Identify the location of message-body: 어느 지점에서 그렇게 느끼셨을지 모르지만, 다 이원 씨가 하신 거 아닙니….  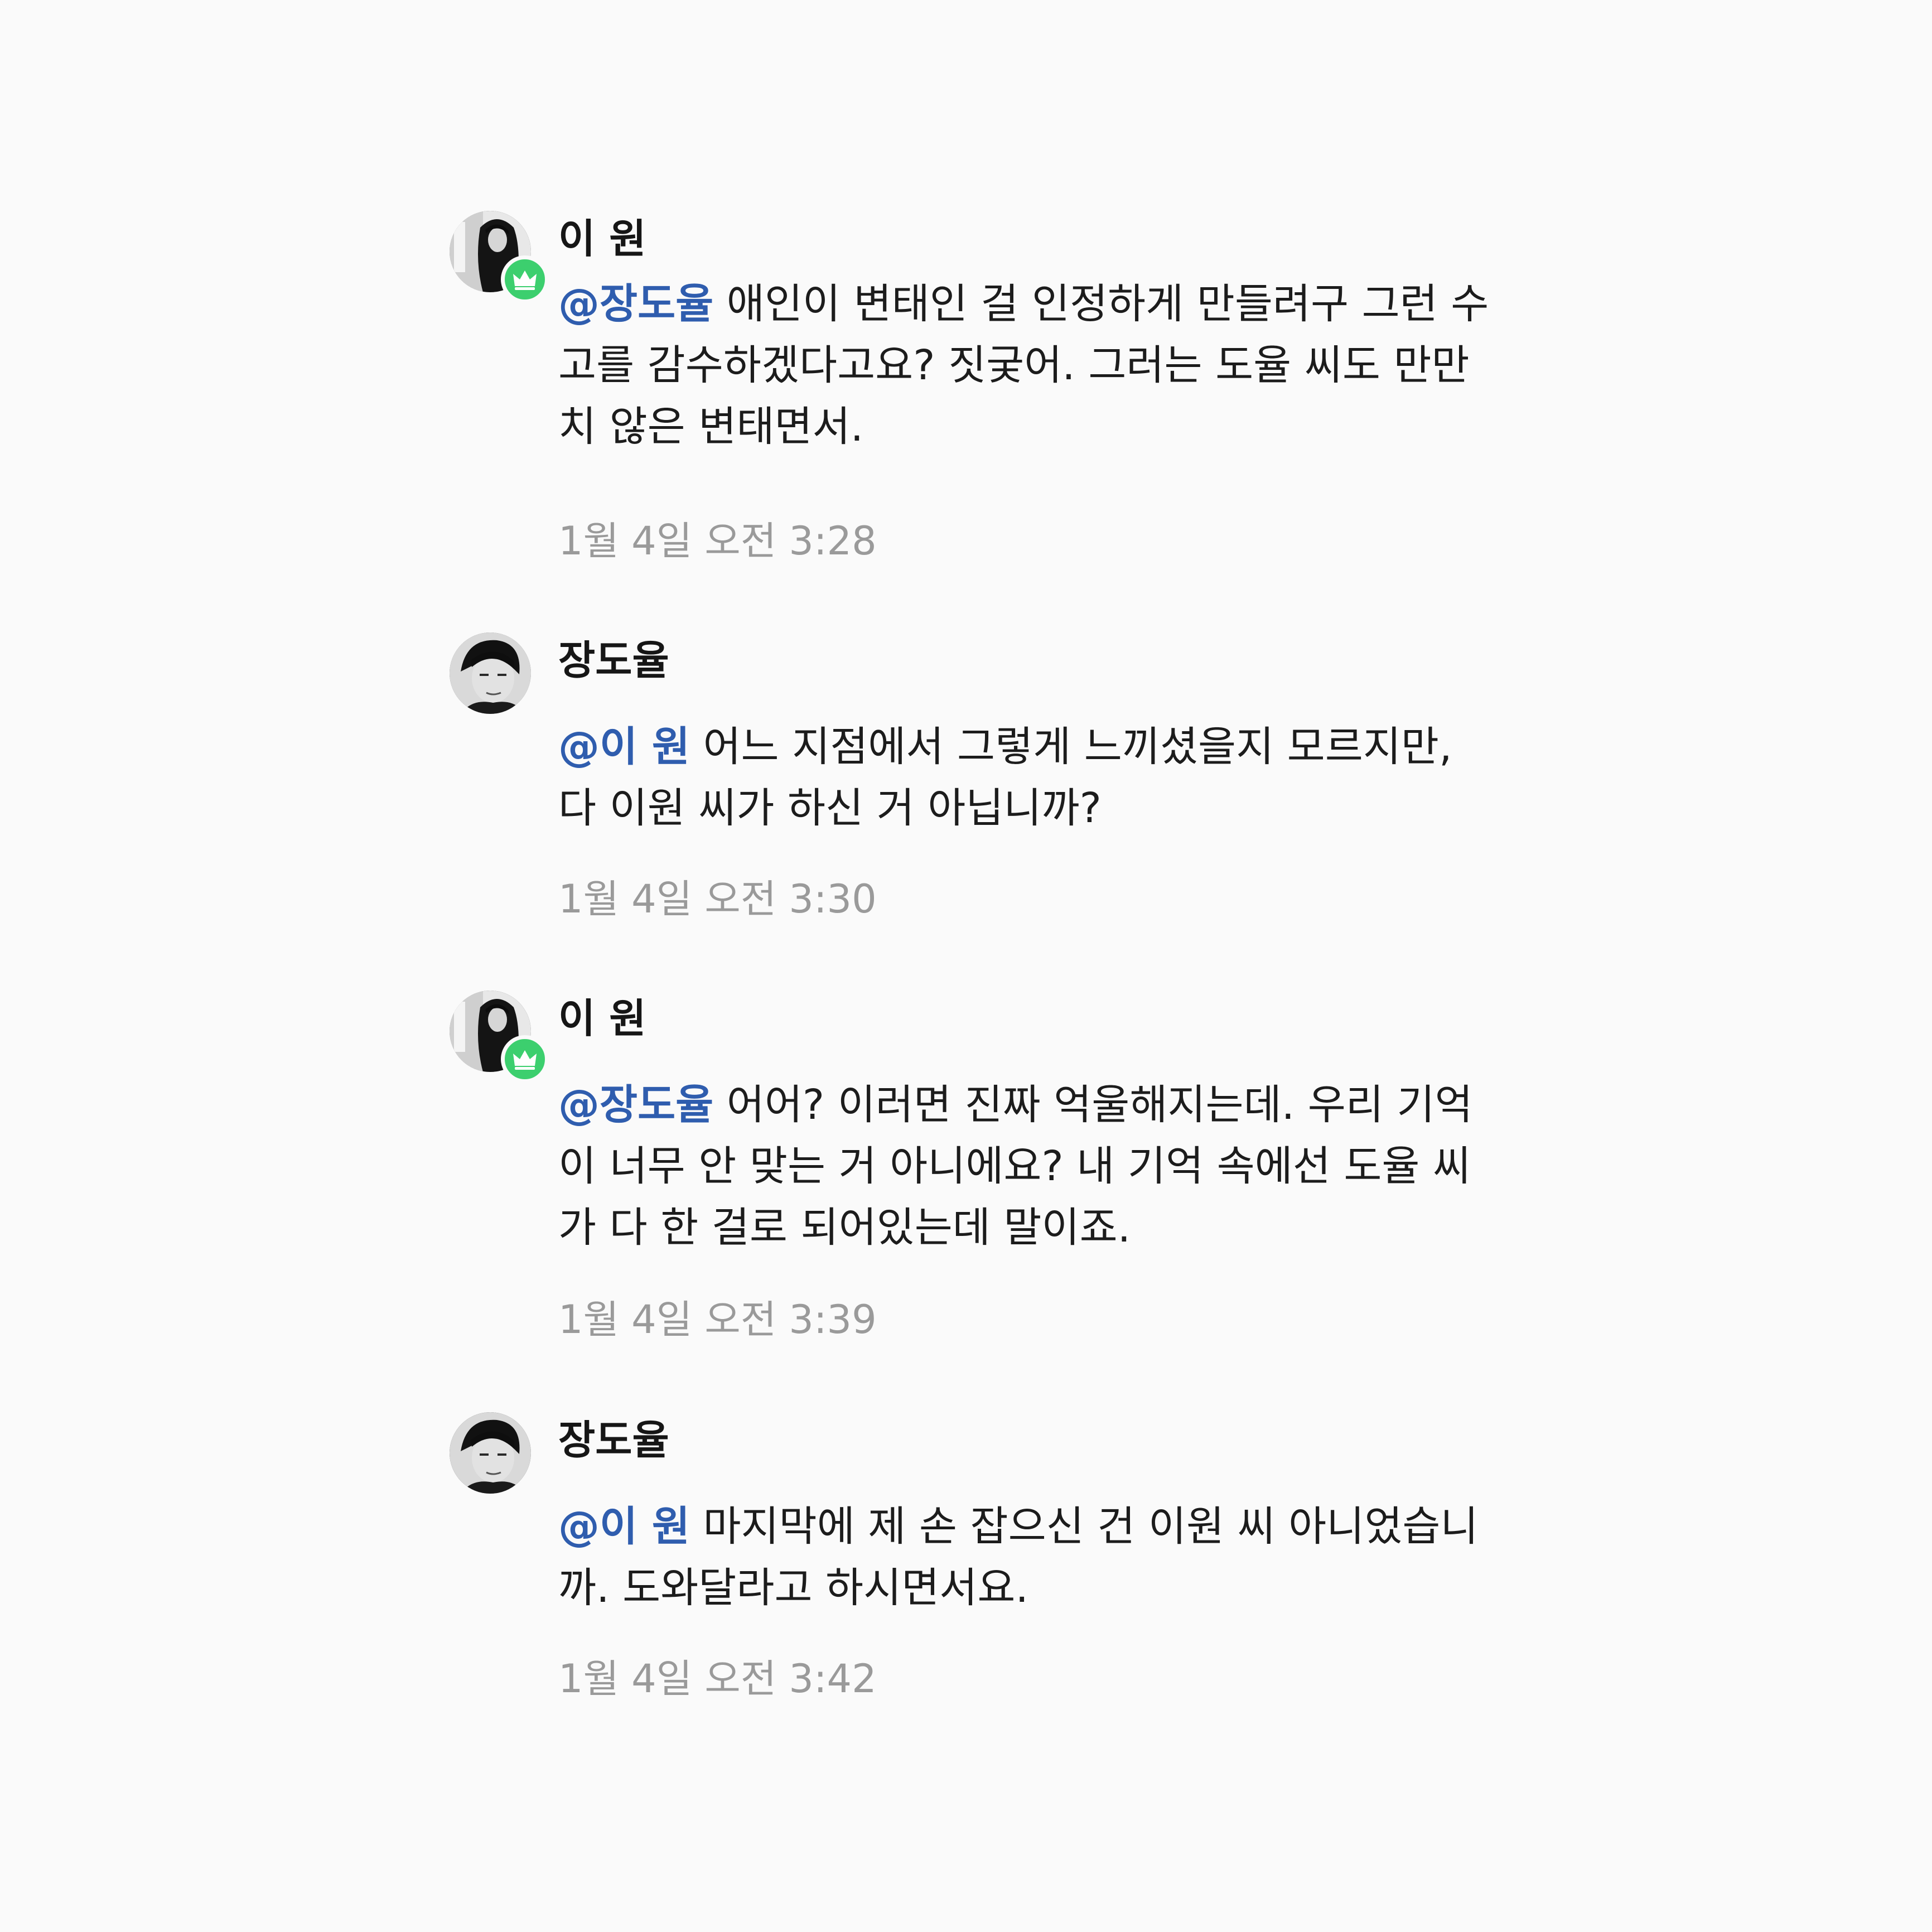
(1005, 777).